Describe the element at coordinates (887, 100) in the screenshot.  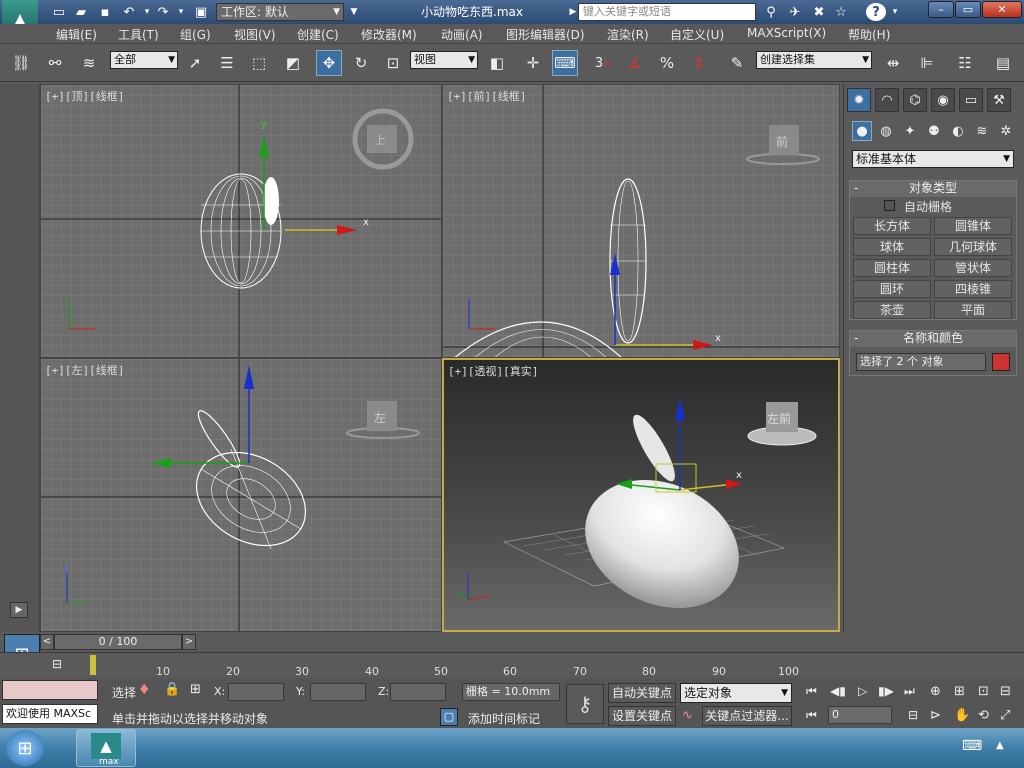
I see `modify-tab-icon: ◠` at that location.